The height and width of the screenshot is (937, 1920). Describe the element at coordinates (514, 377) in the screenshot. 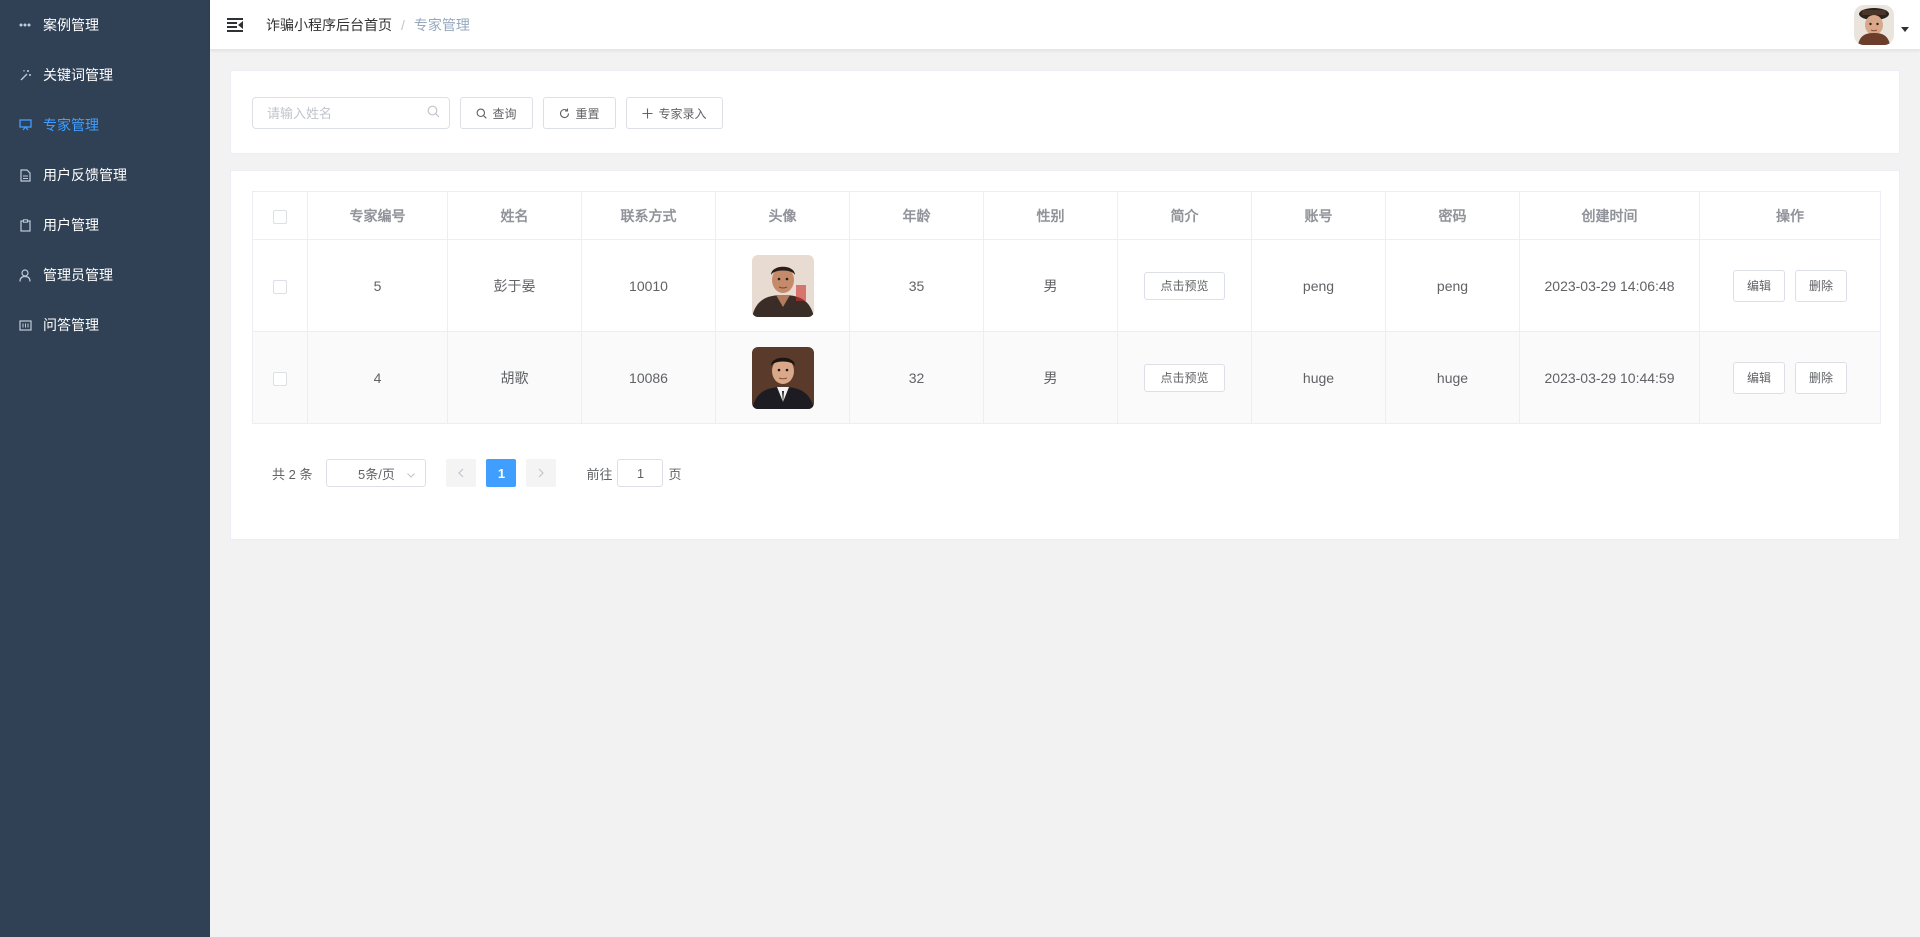

I see `expert-name-cell: 胡歌` at that location.